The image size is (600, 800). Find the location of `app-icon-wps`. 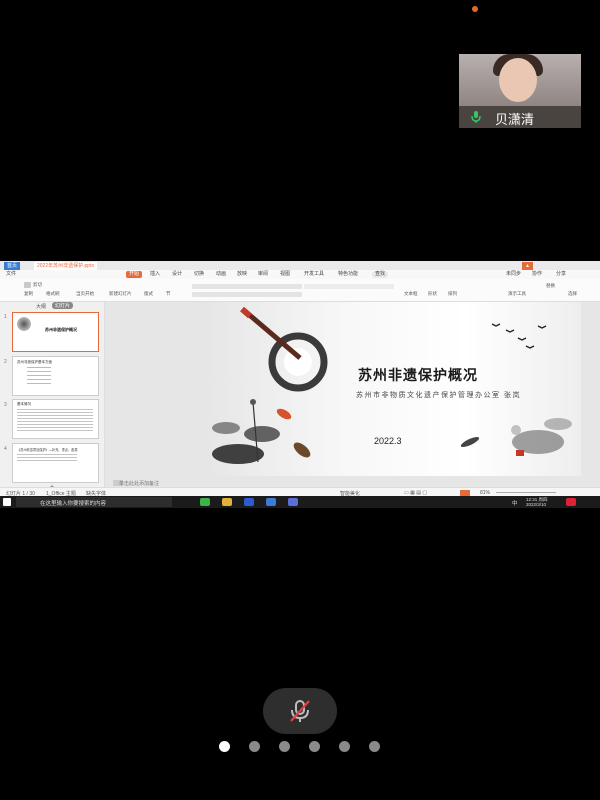

app-icon-wps is located at coordinates (293, 502).